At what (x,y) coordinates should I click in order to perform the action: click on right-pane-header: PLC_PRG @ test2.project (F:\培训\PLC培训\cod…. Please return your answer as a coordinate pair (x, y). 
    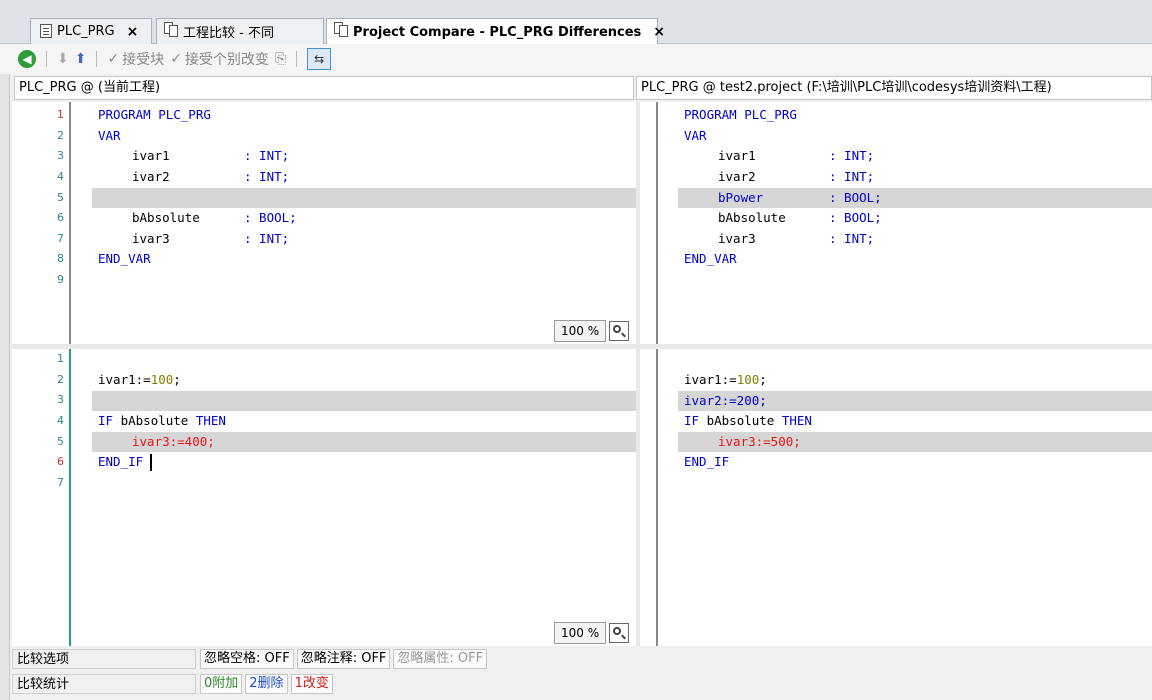
    Looking at the image, I should click on (894, 88).